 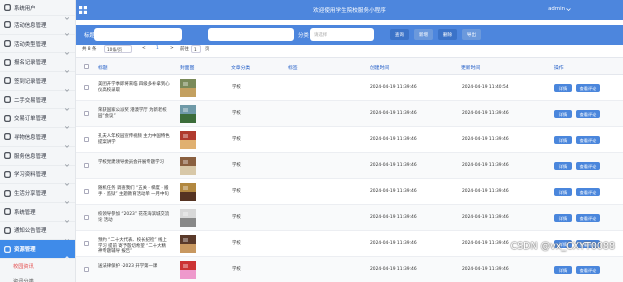 What do you see at coordinates (562, 246) in the screenshot?
I see `watermark: CSDN @vx_CXYT0088` at bounding box center [562, 246].